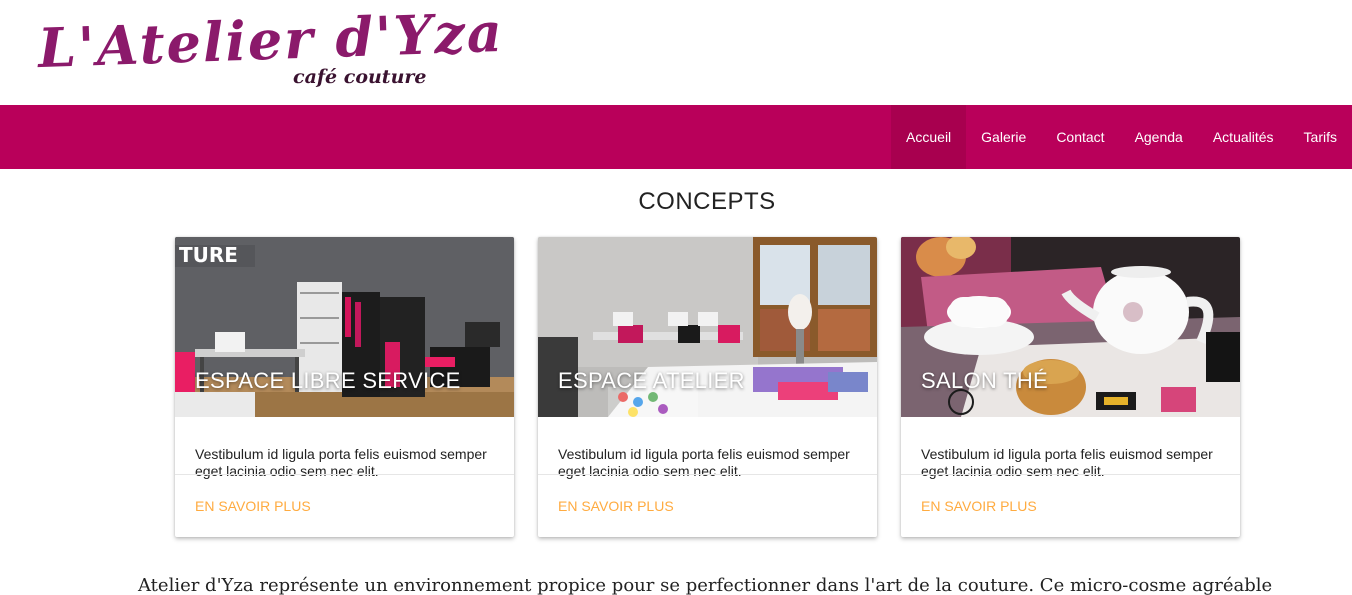 The image size is (1352, 595). Describe the element at coordinates (707, 201) in the screenshot. I see `concepts-title: CONCEPTS` at that location.